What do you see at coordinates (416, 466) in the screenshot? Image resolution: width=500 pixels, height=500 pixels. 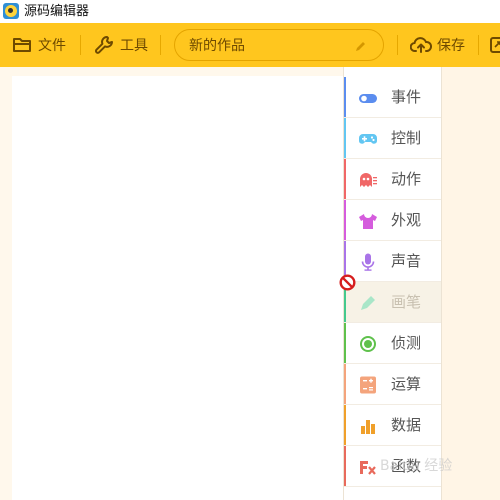 I see `watermark-text: Baidu 经验` at bounding box center [416, 466].